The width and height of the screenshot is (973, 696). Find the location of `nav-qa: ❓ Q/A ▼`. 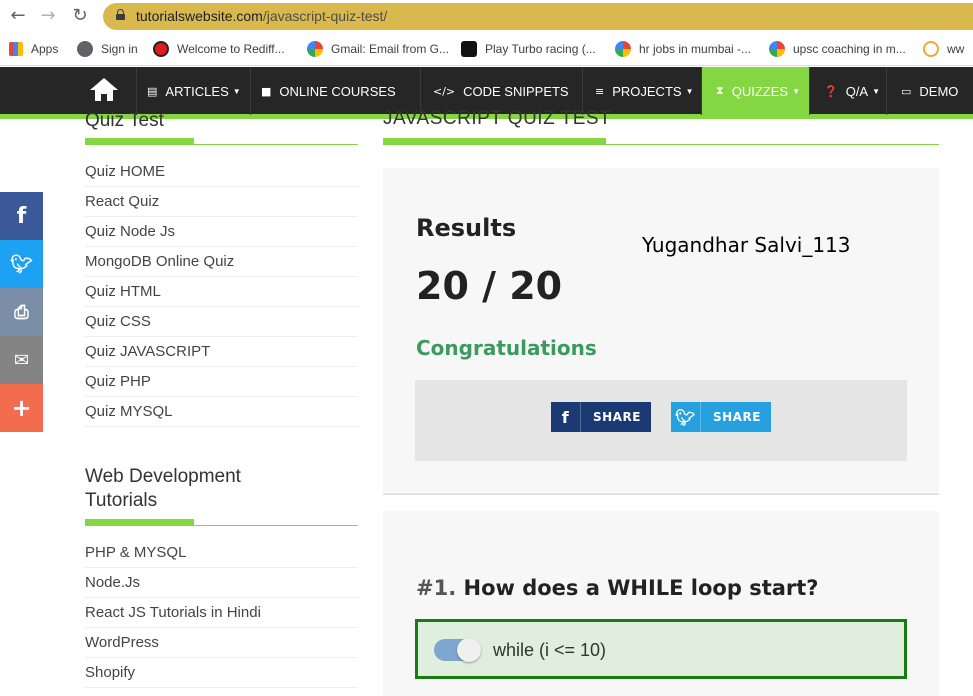

nav-qa: ❓ Q/A ▼ is located at coordinates (851, 91).